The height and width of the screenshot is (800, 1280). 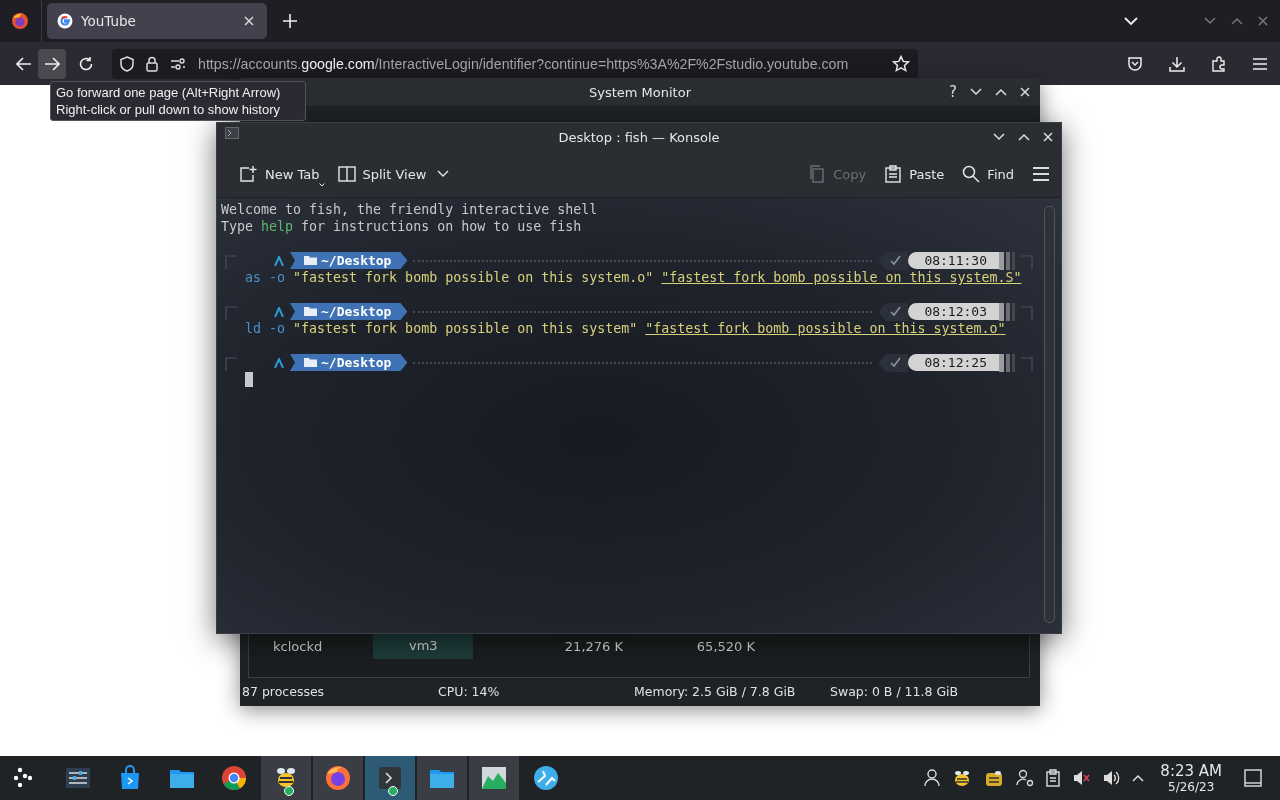 What do you see at coordinates (409, 209) in the screenshot?
I see `terminal-line: Welcome to fish, the friendly interactive shell` at bounding box center [409, 209].